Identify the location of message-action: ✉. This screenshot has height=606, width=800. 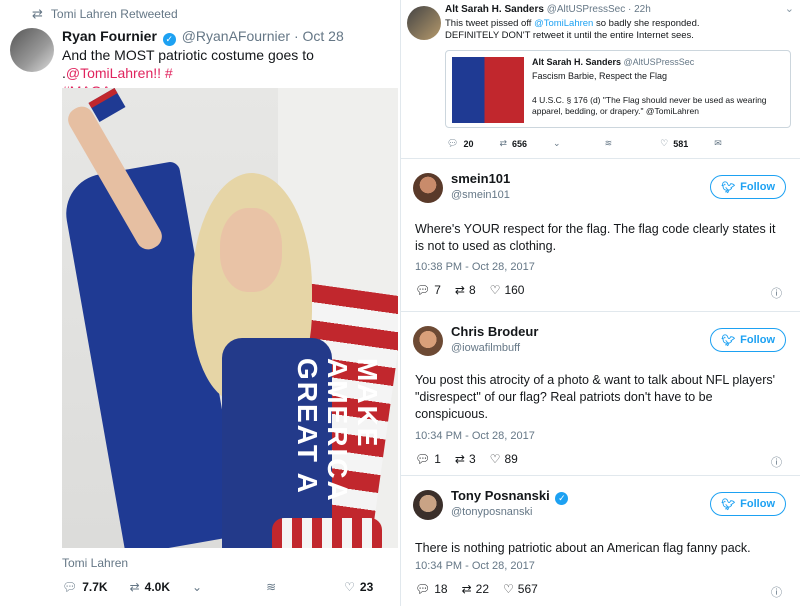
(718, 143).